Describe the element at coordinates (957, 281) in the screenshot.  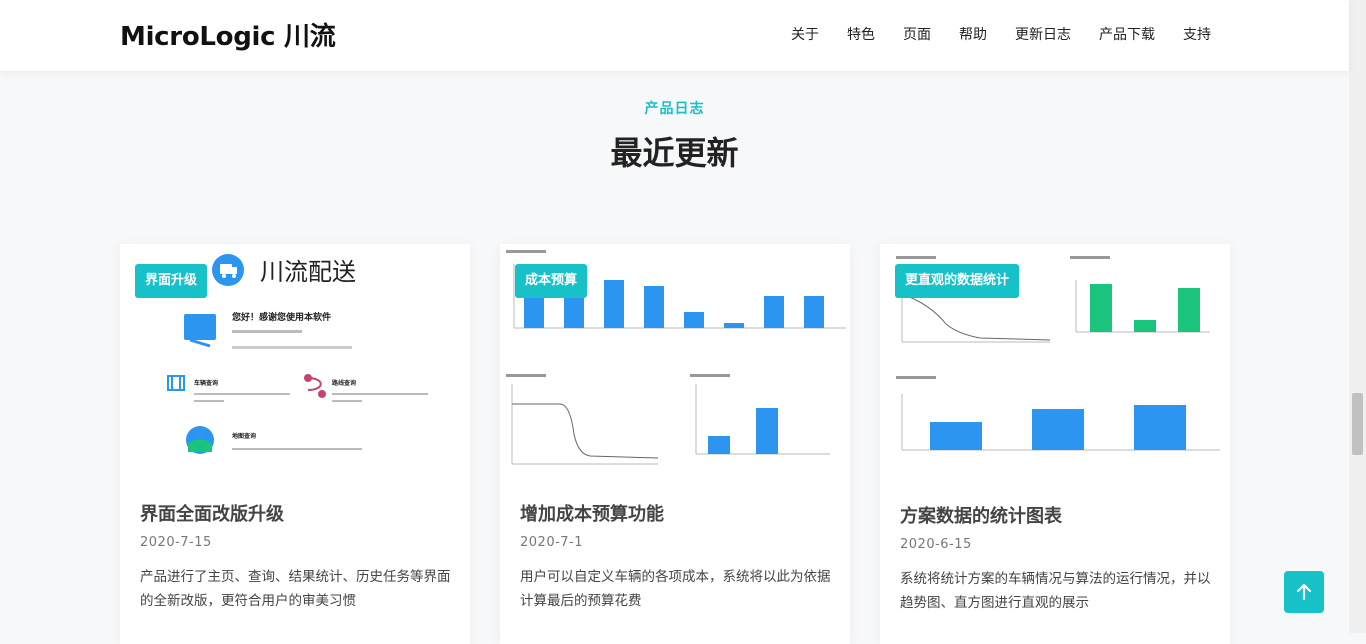
I see `card-badge: 更直观的数据统计` at that location.